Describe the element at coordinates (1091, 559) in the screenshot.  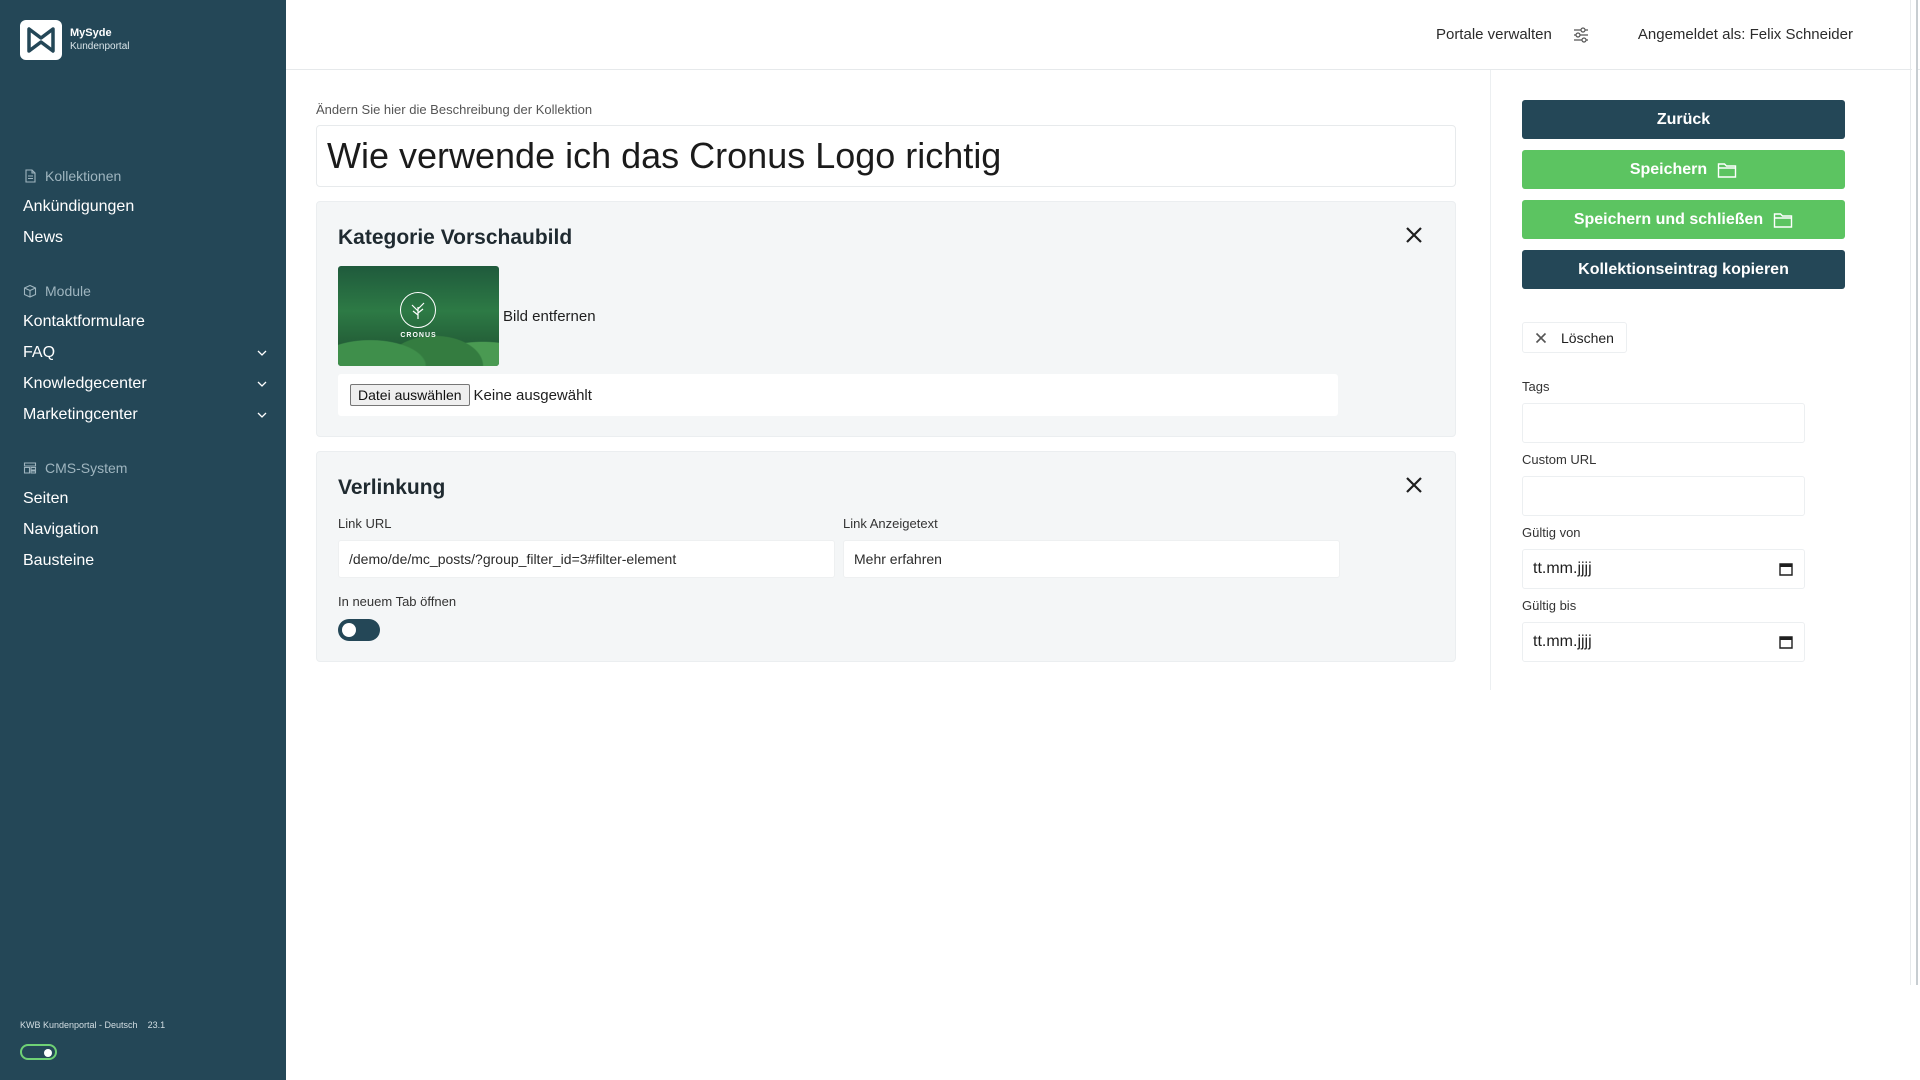
I see `link-text-input: Mehr erfahren` at that location.